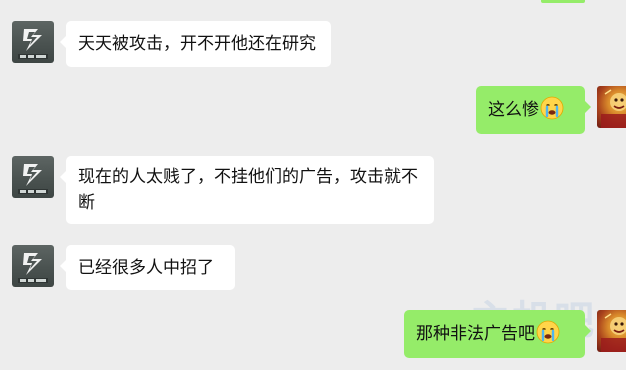 This screenshot has height=370, width=626. I want to click on message-bubble: 天天被攻击，开不开他还在研究, so click(195, 44).